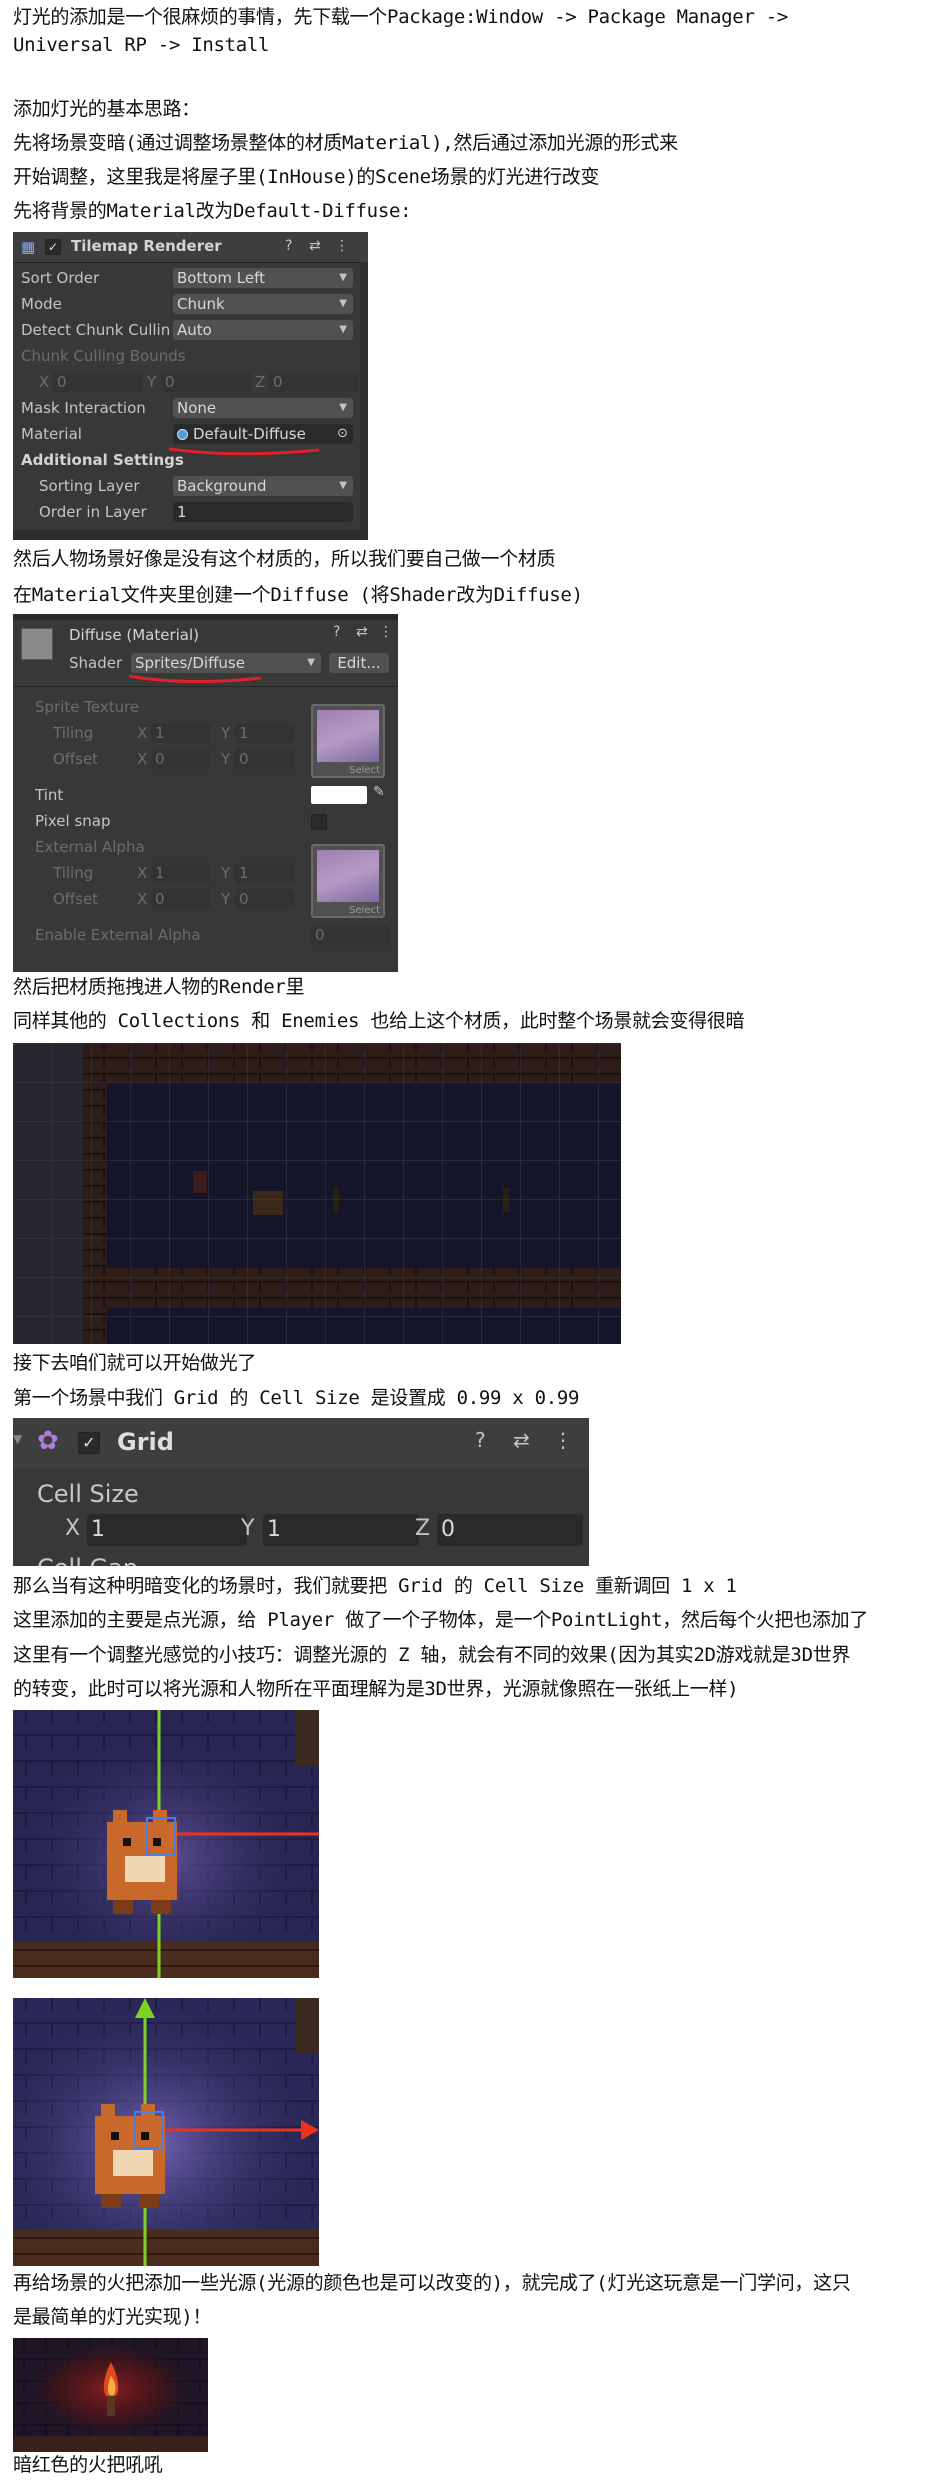  Describe the element at coordinates (142, 873) in the screenshot. I see `tiling2-x-label: X` at that location.